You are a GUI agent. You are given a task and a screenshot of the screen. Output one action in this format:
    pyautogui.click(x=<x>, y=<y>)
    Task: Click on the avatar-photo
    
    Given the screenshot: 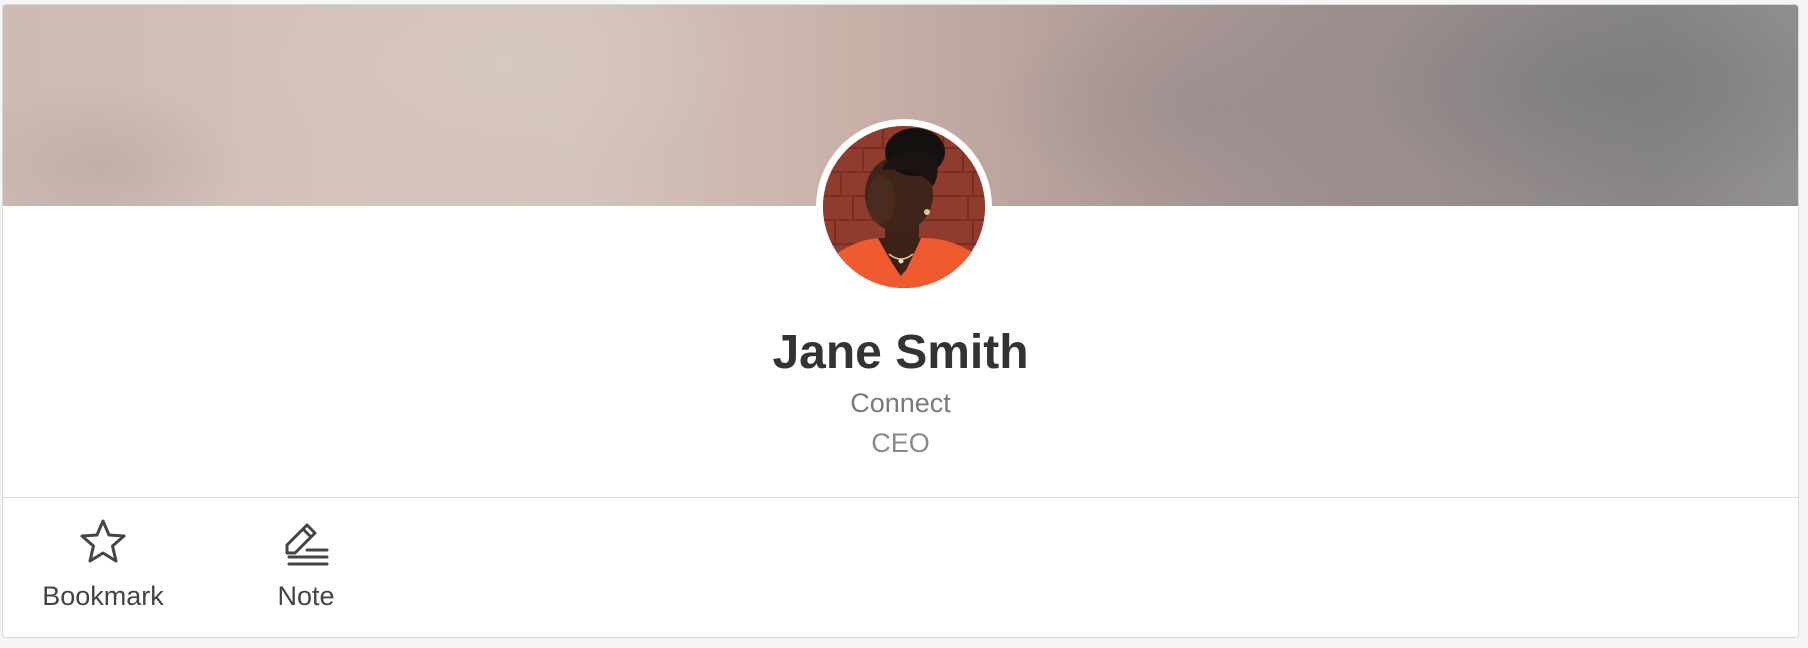 What is the action you would take?
    pyautogui.click(x=904, y=207)
    